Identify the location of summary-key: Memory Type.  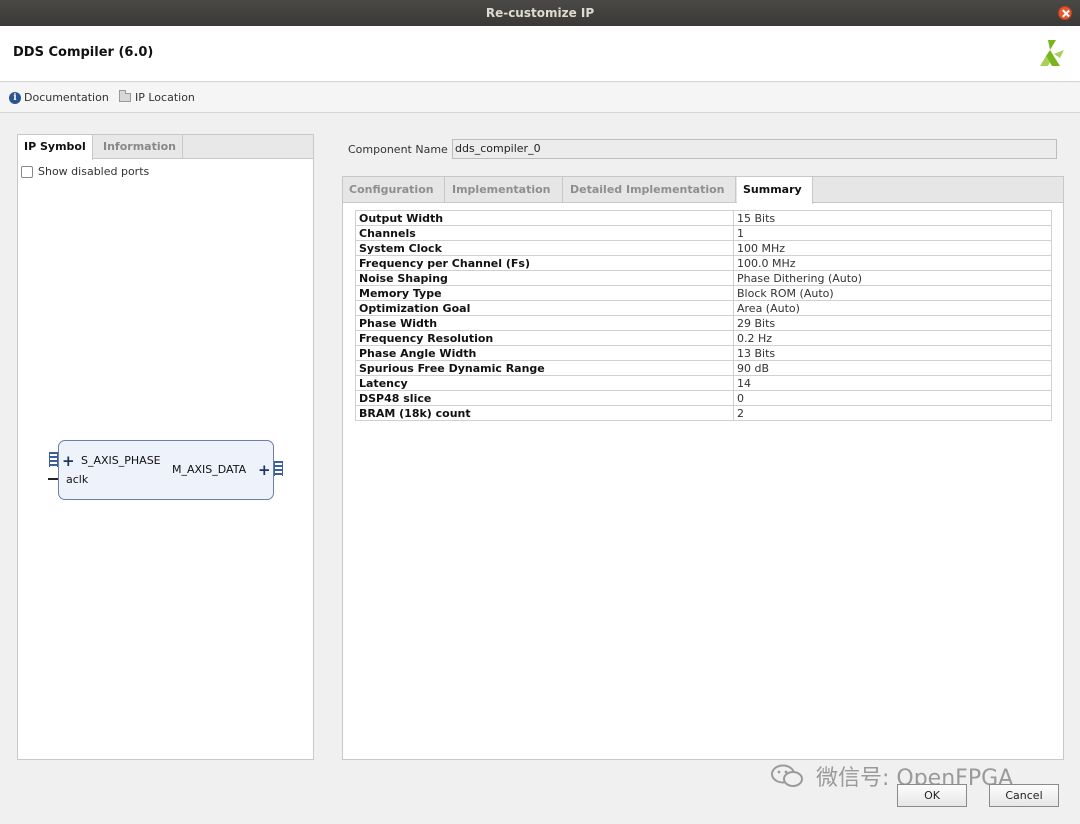
(544, 293).